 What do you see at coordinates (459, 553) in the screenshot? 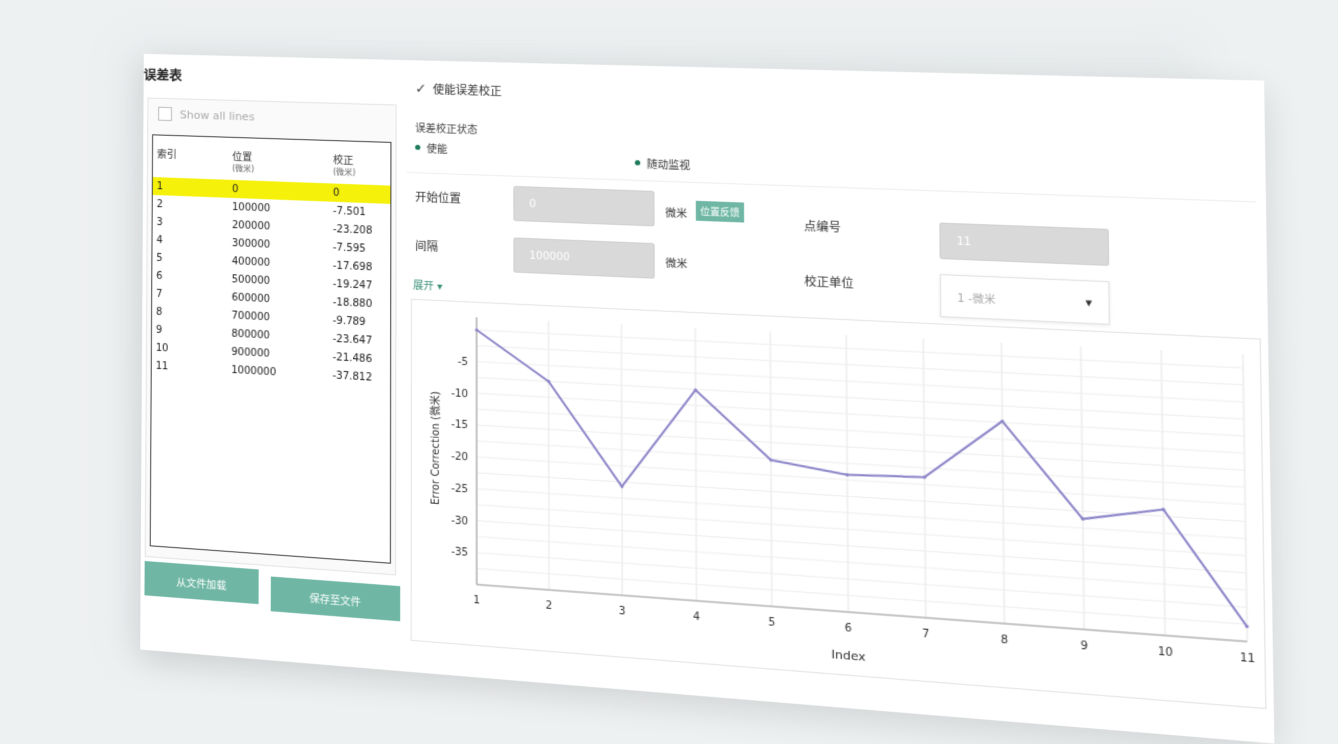
I see `y-tick-label: -35` at bounding box center [459, 553].